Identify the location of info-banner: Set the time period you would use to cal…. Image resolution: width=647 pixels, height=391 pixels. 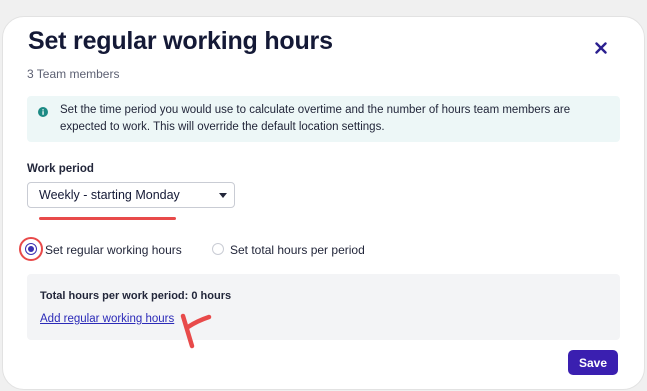
(323, 119).